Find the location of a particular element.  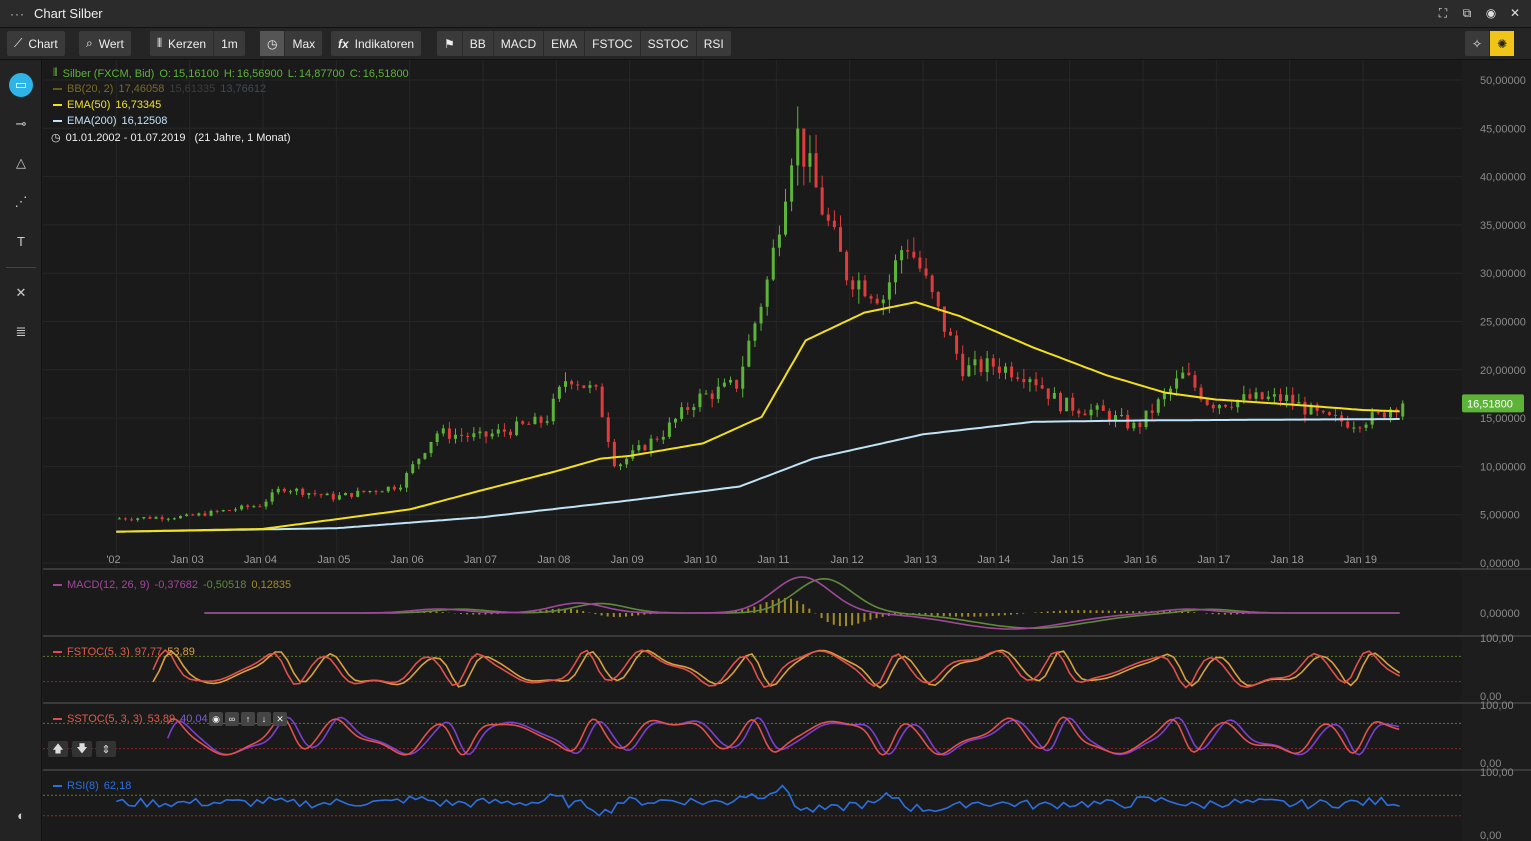

layers-icon: ≣ is located at coordinates (21, 332).